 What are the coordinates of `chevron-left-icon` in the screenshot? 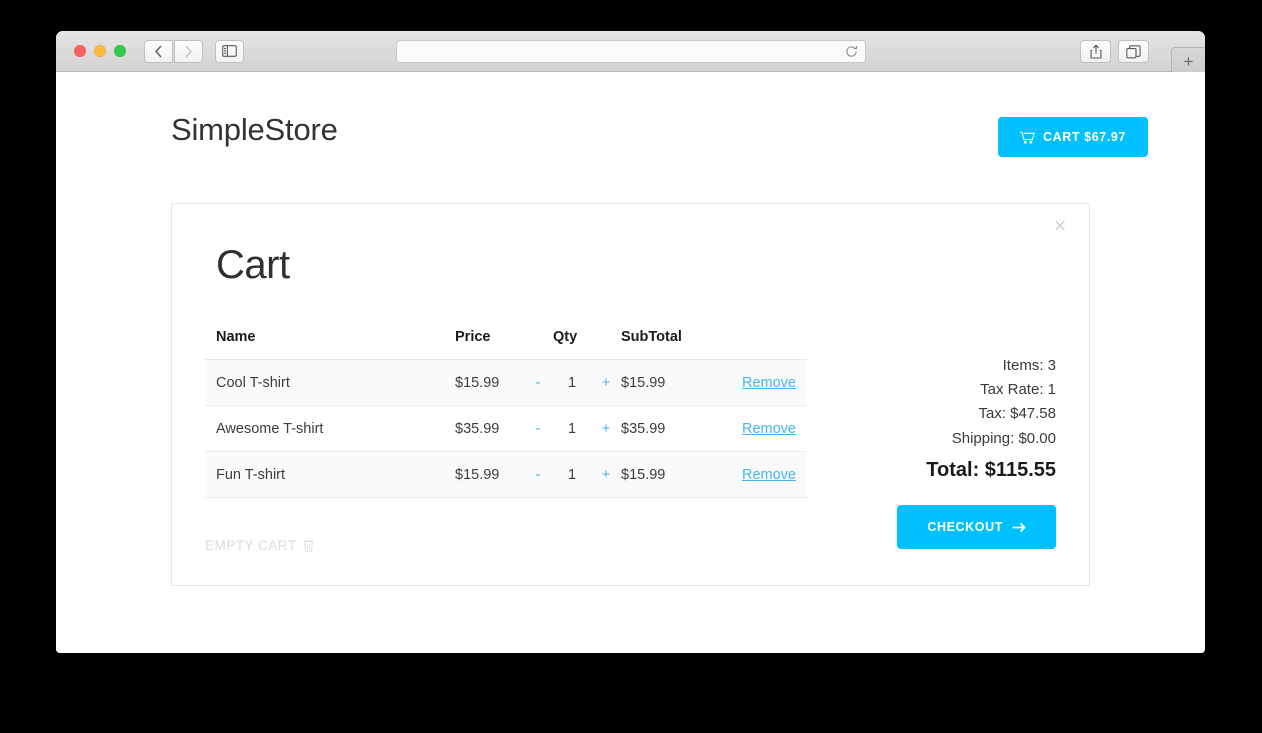 It's located at (158, 51).